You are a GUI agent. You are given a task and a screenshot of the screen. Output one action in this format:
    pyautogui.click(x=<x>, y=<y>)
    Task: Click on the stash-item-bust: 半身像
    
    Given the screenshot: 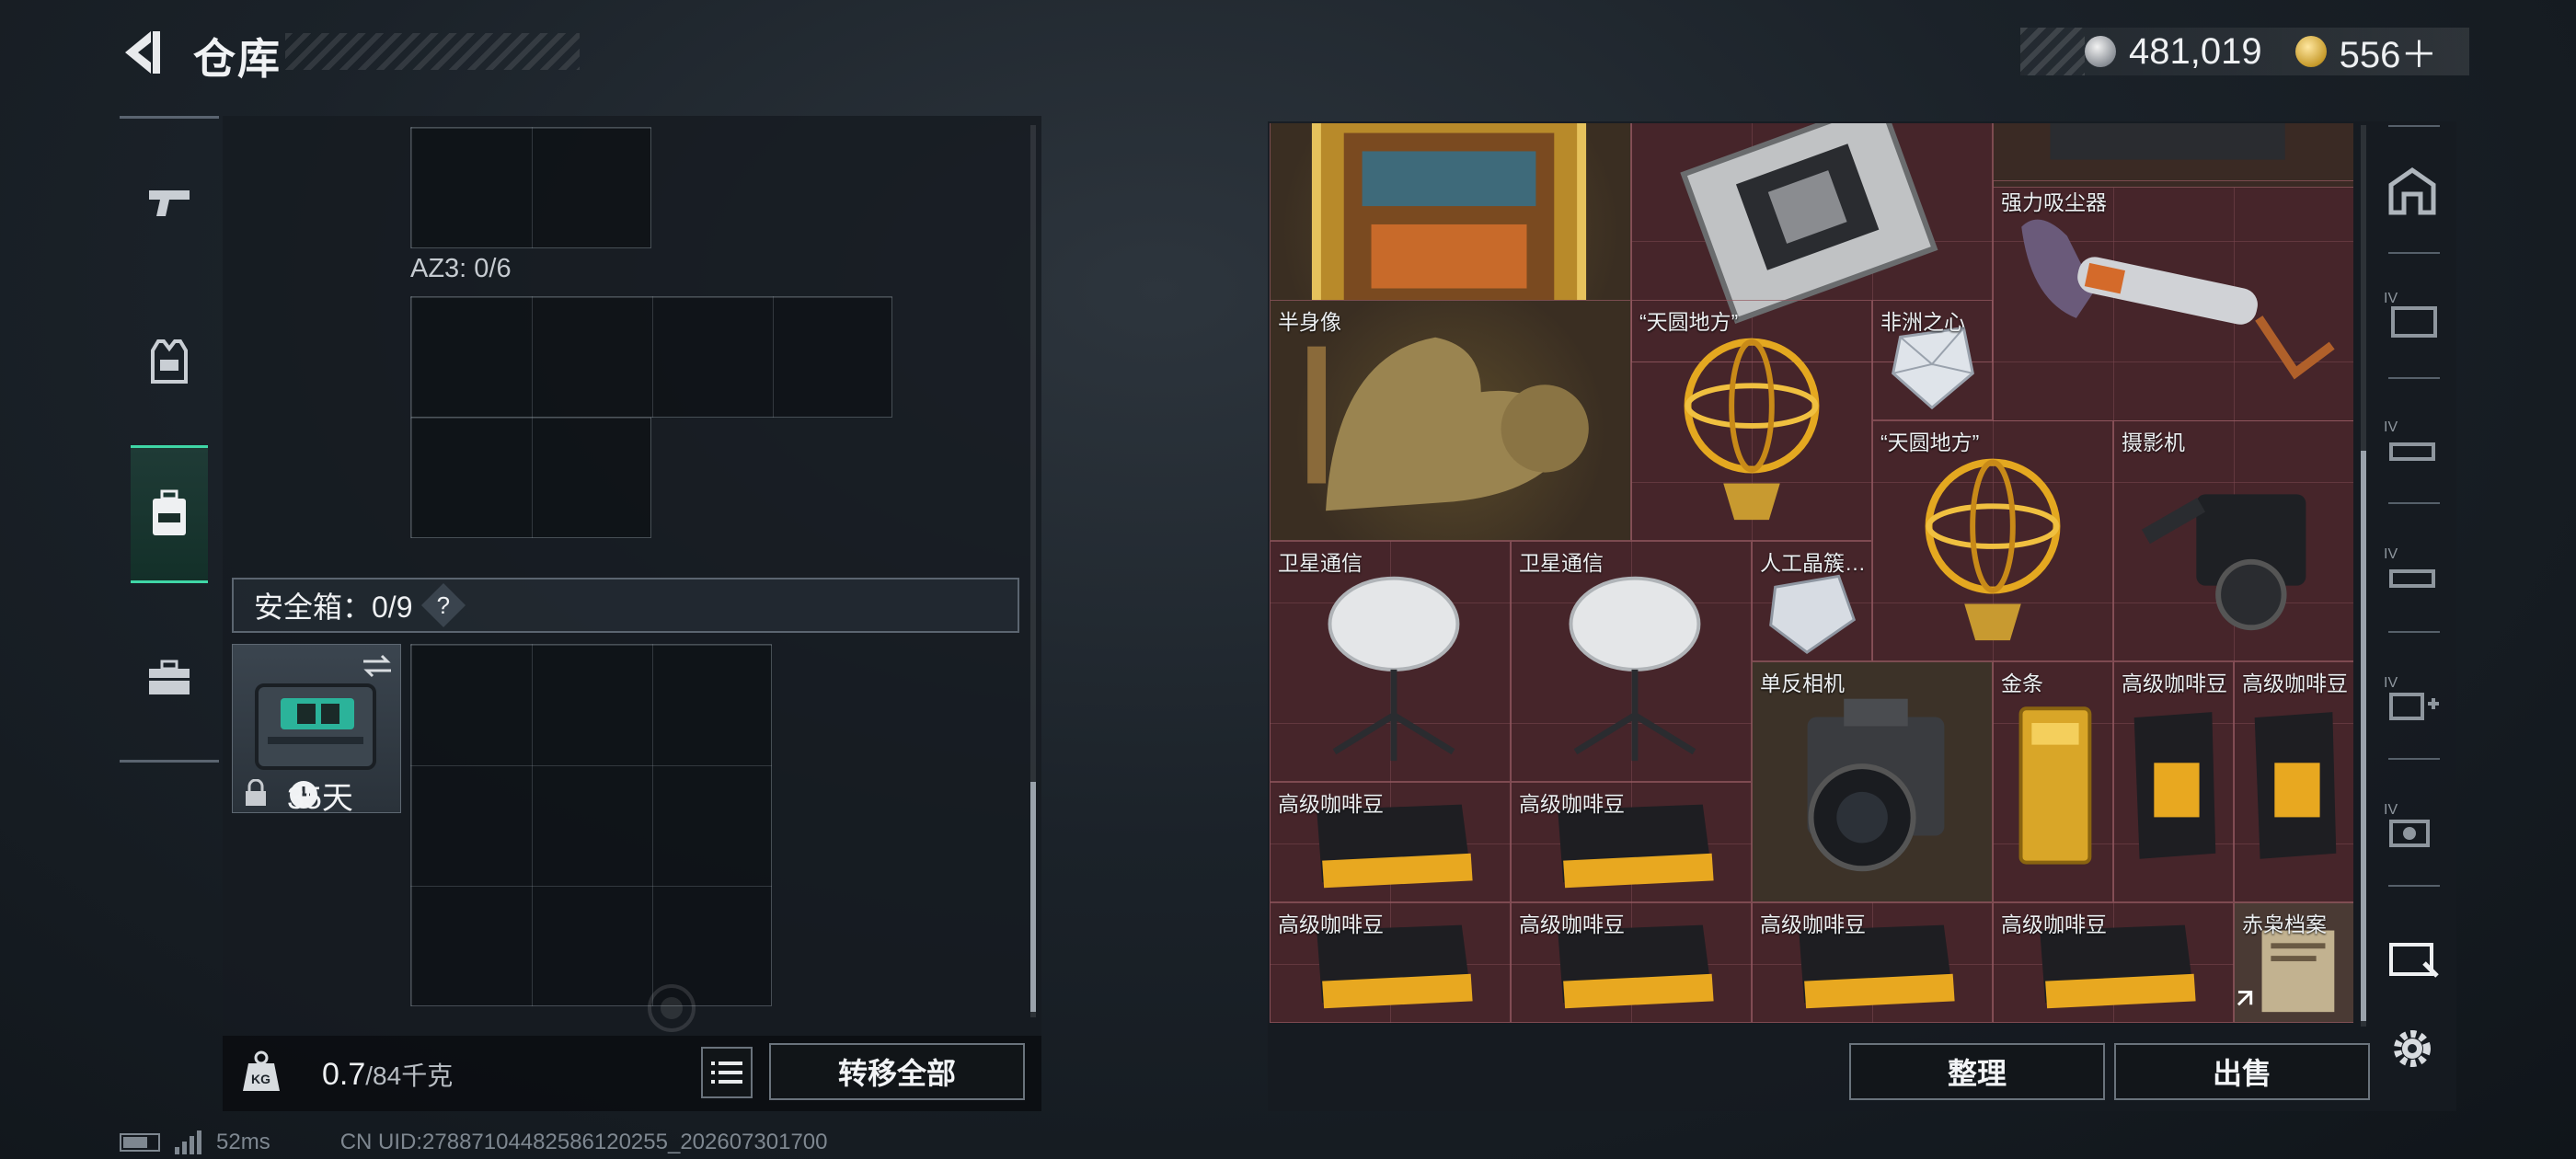 What is the action you would take?
    pyautogui.click(x=1450, y=420)
    